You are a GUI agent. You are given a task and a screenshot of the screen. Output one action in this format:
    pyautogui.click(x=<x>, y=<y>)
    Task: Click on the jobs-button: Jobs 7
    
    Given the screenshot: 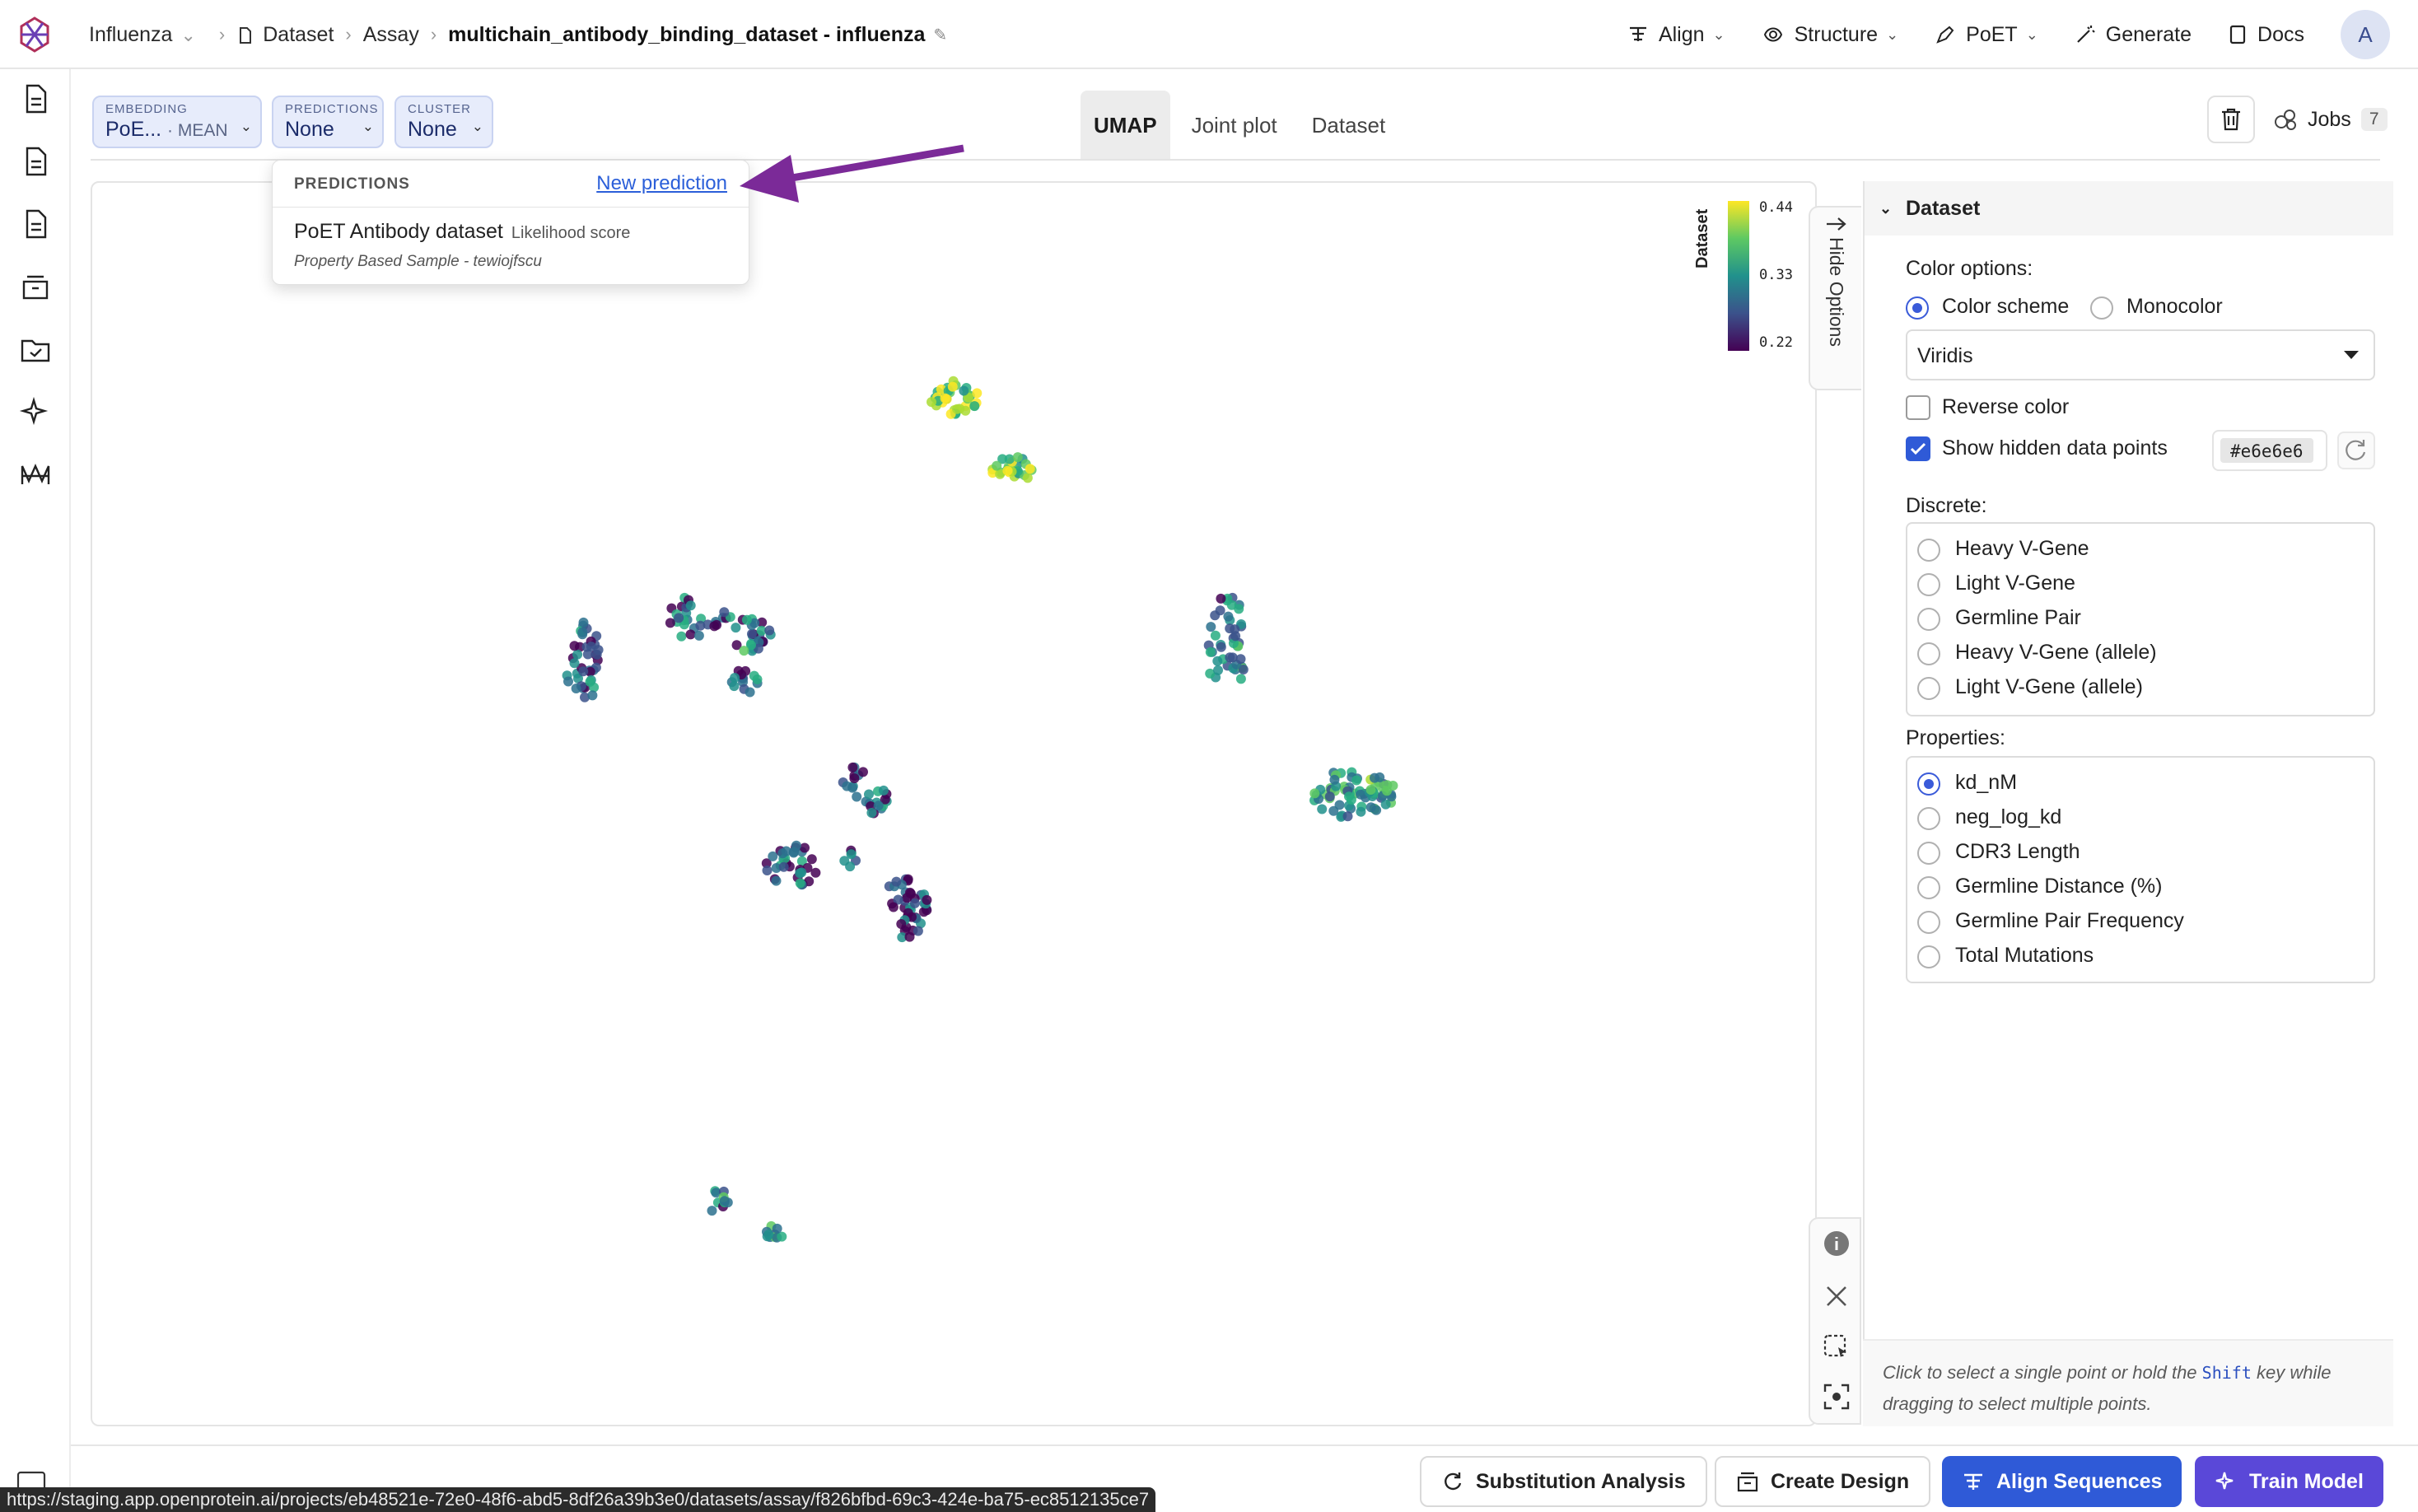 What is the action you would take?
    pyautogui.click(x=2330, y=119)
    